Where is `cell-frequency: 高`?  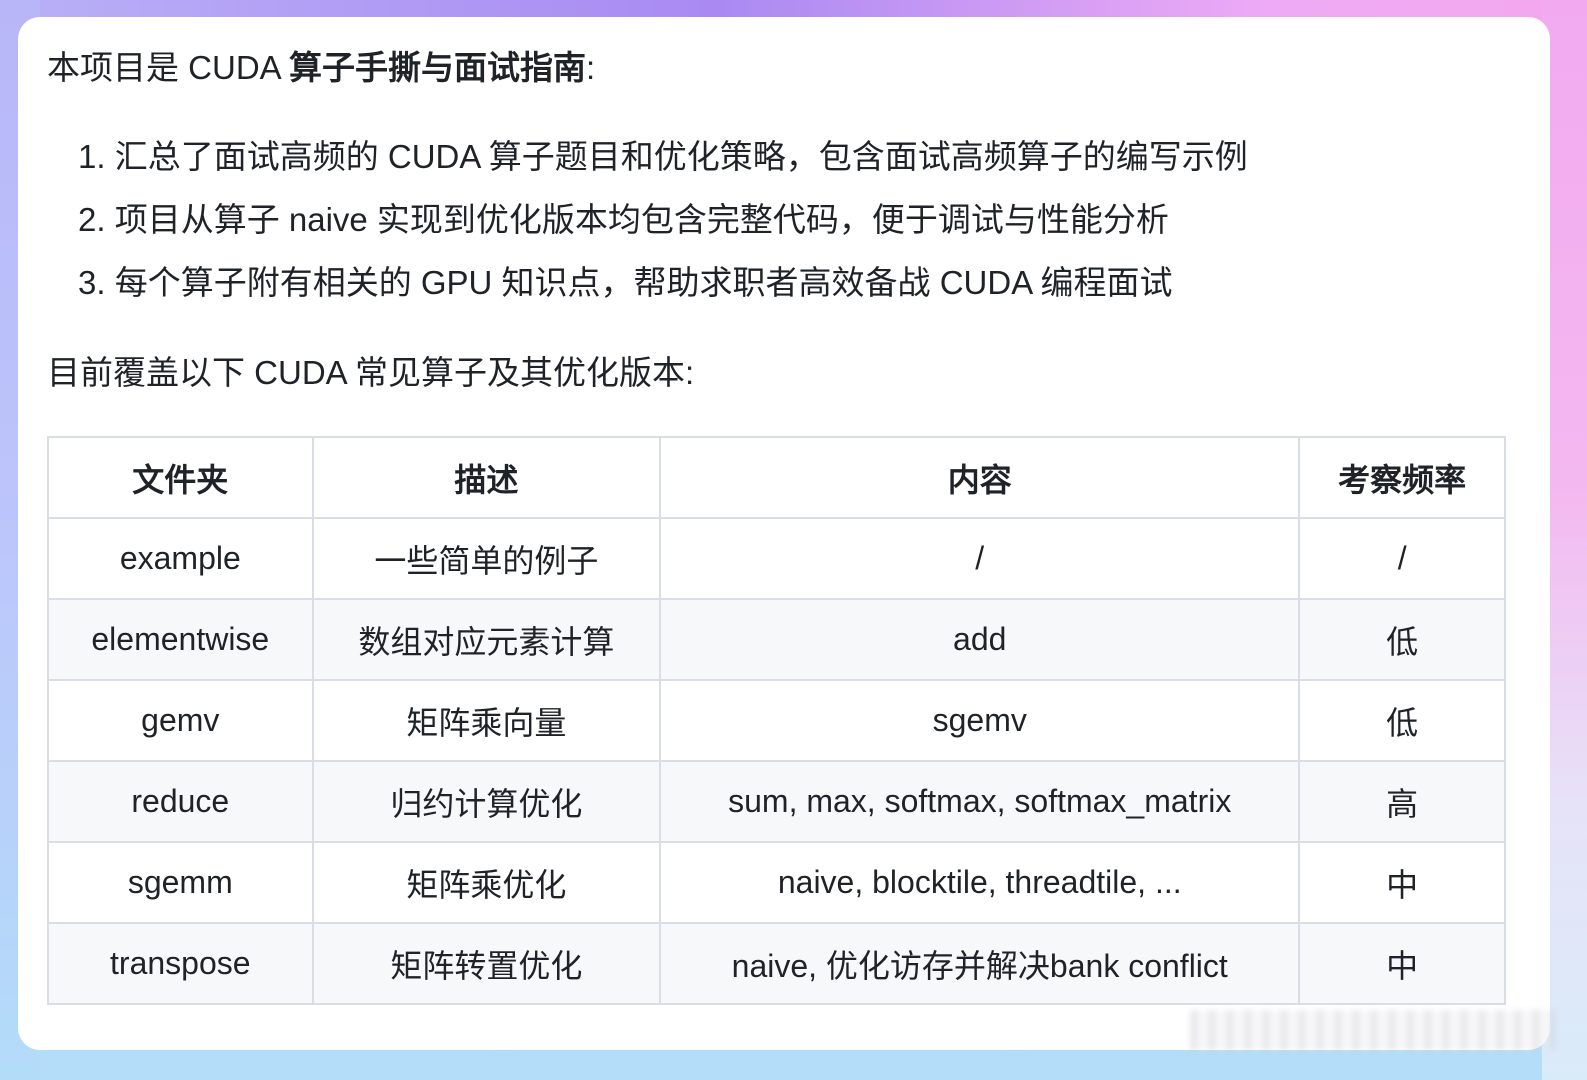 cell-frequency: 高 is located at coordinates (1402, 801).